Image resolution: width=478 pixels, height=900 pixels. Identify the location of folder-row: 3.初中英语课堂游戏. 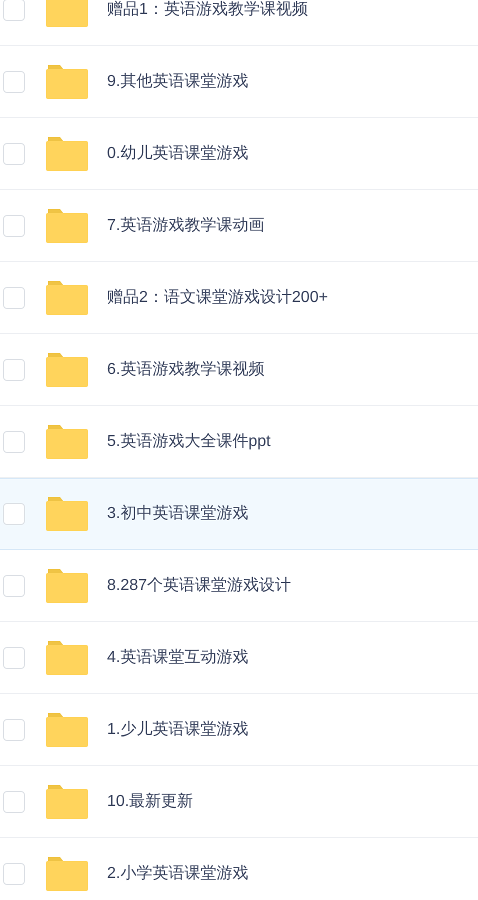
(239, 514).